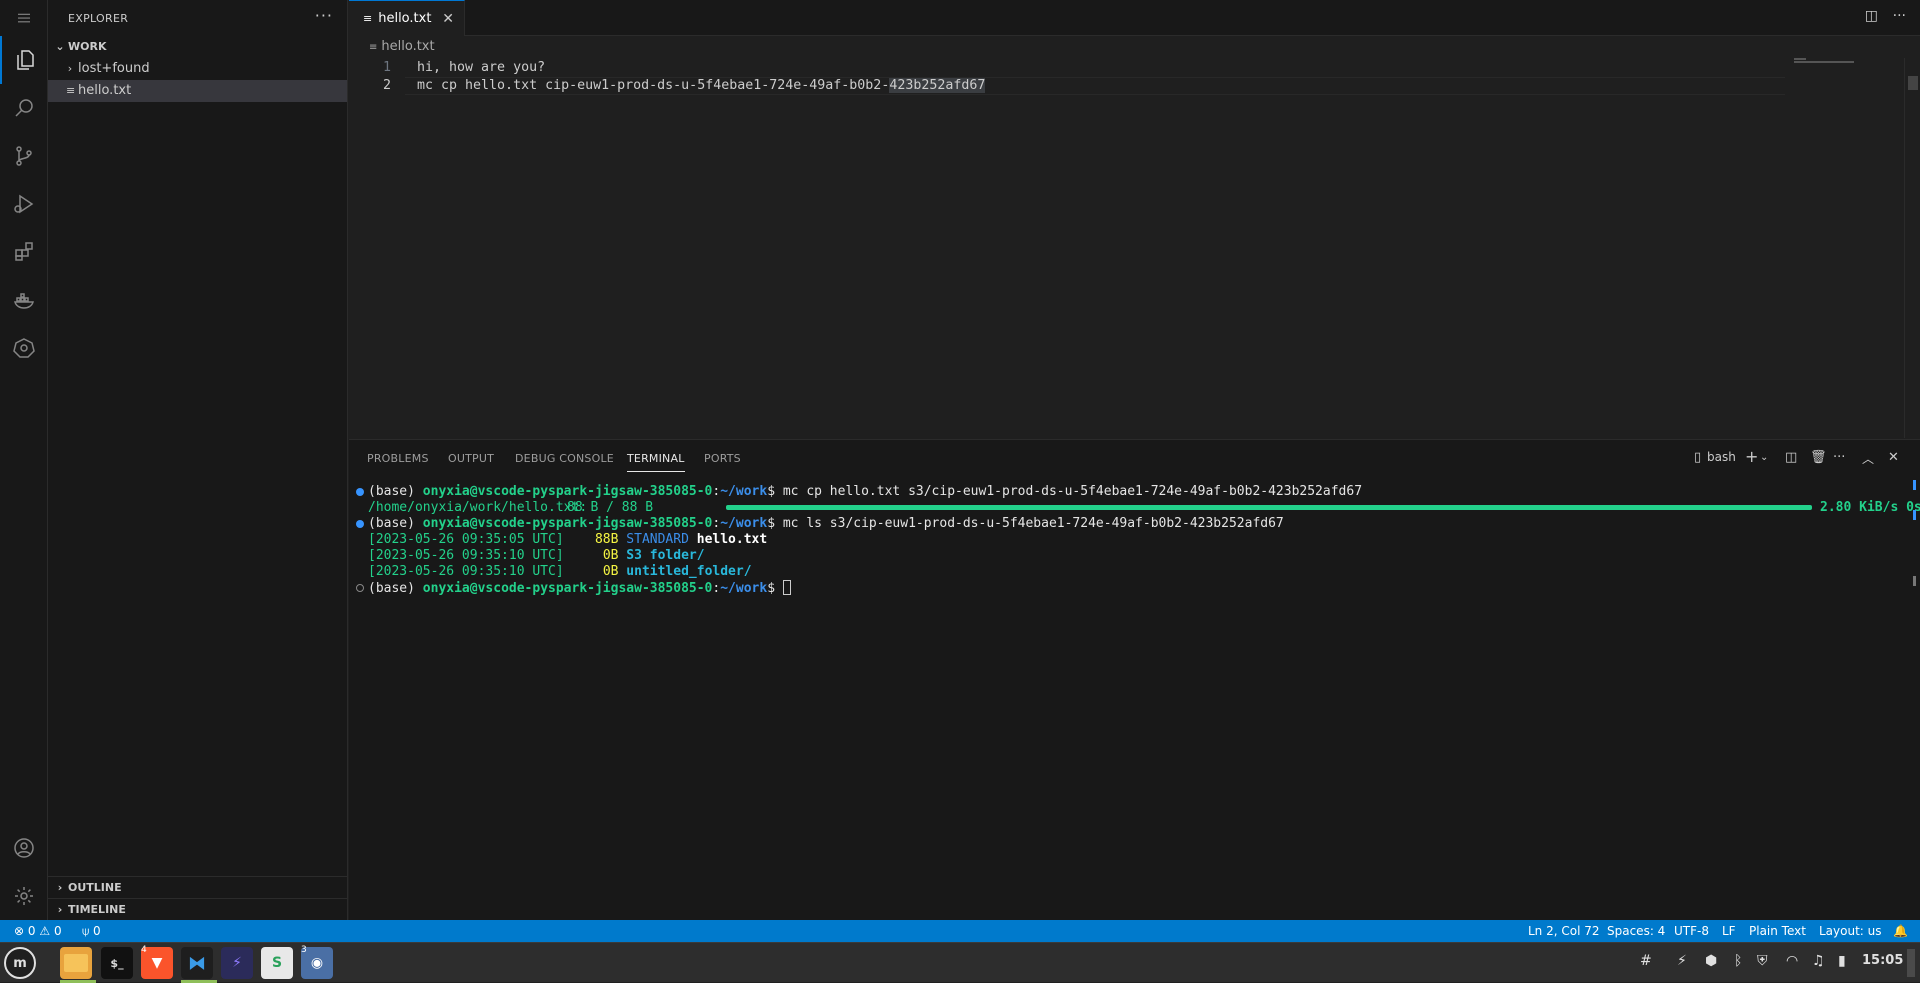  I want to click on terminal-icon: ▯, so click(1698, 457).